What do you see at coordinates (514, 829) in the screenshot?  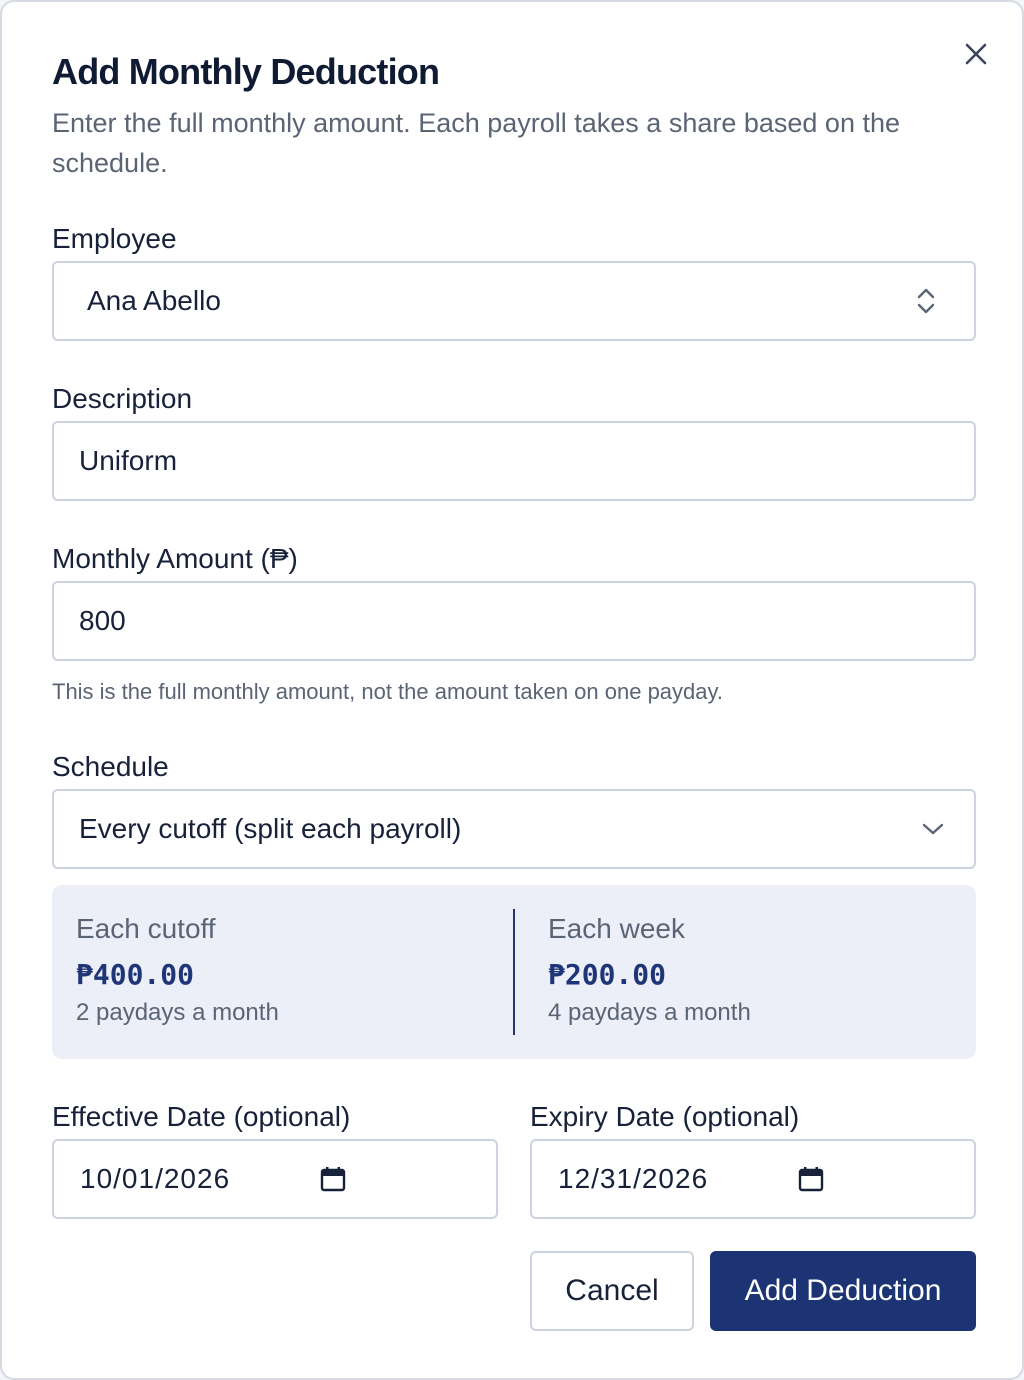 I see `schedule-select: Every cutoff (split each payroll)` at bounding box center [514, 829].